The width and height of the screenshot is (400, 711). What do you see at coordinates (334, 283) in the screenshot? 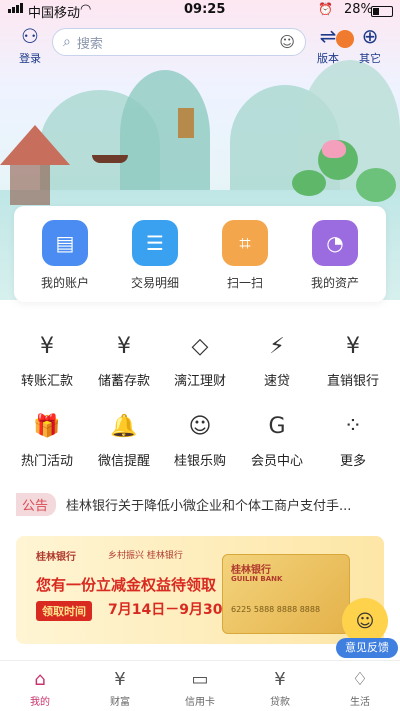
I see `quick-action-label: 我的资产` at bounding box center [334, 283].